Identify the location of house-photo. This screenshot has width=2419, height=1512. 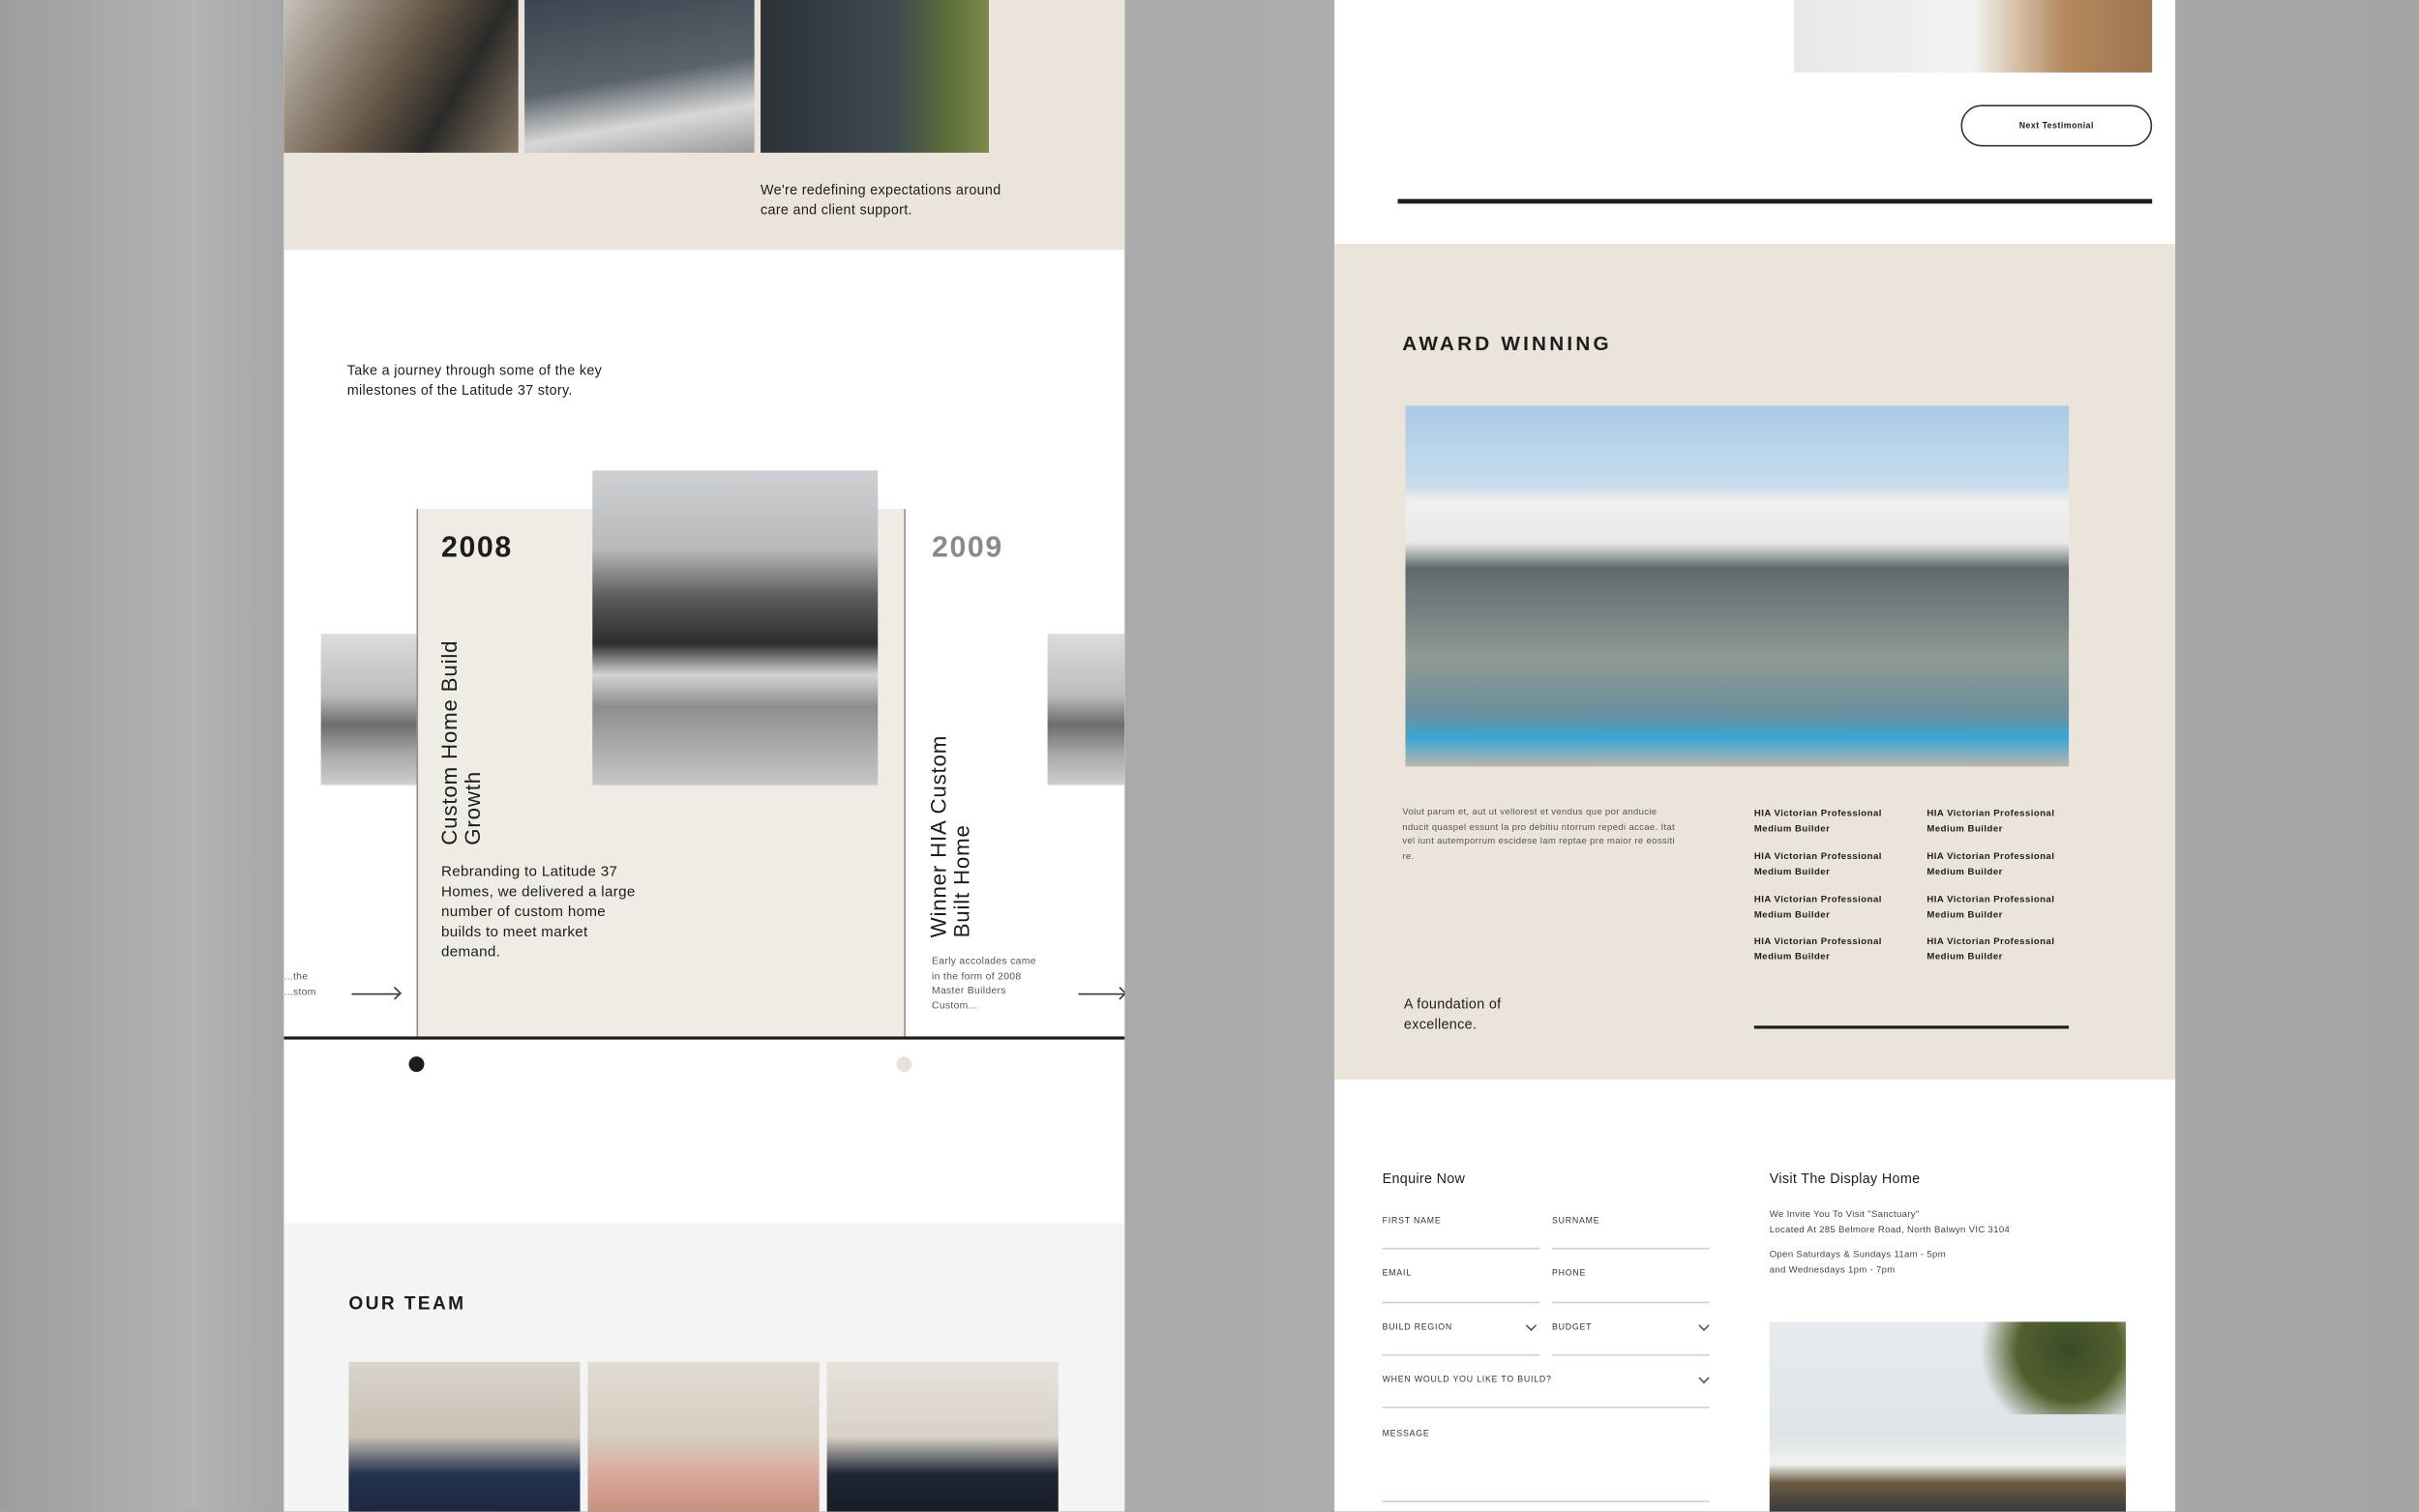
(876, 77).